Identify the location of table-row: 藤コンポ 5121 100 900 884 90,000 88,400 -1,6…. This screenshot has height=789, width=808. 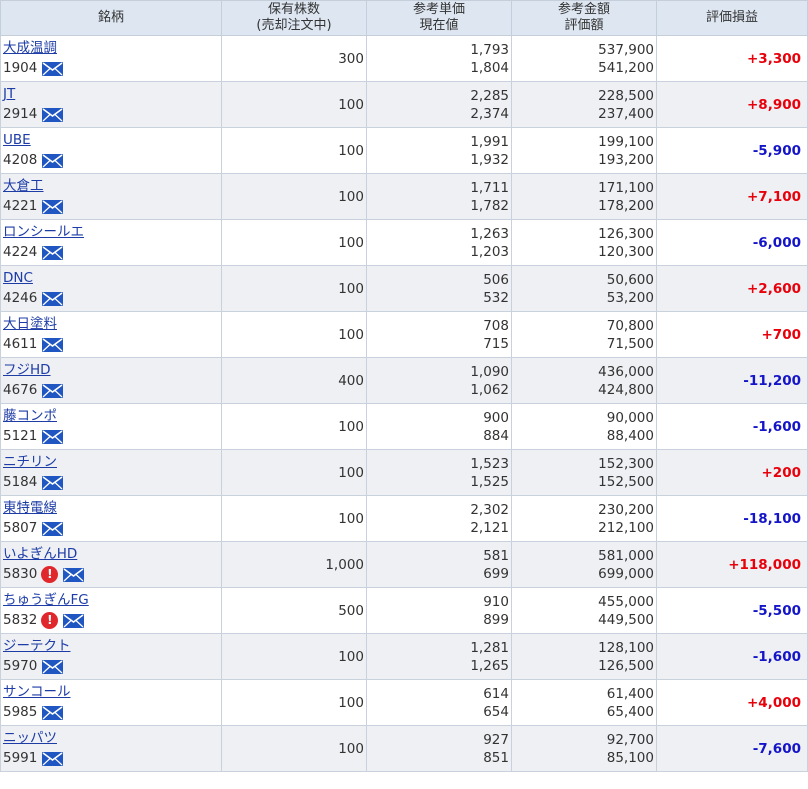
(404, 426).